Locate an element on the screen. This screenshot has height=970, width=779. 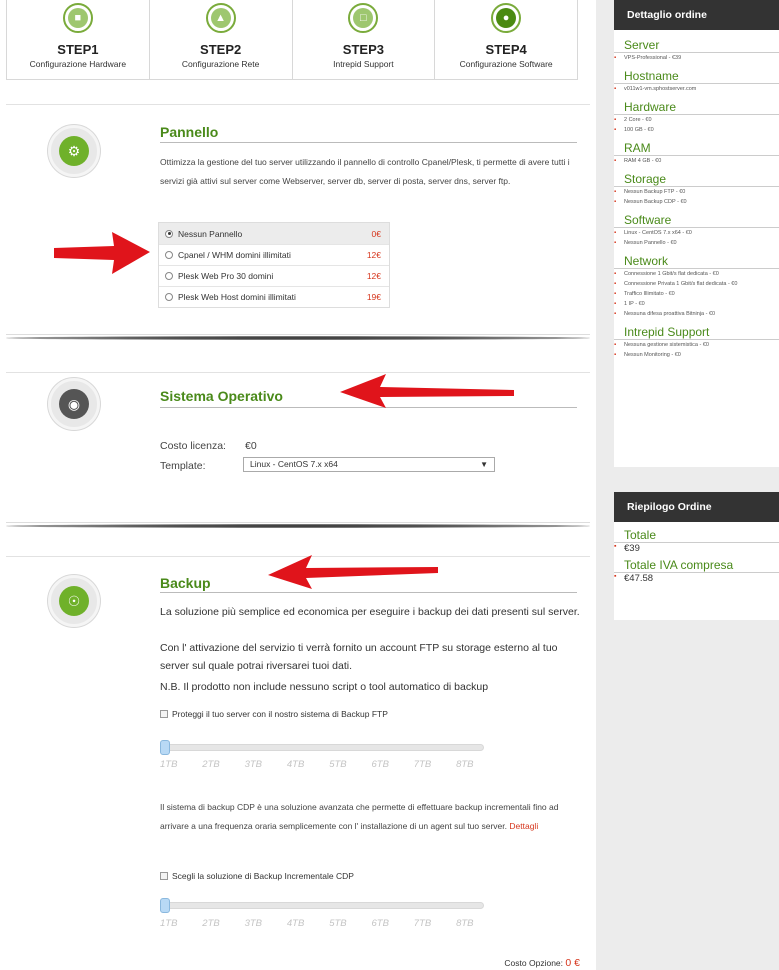
storage-item: Nessun Backup CDP - €0 is located at coordinates (696, 202).